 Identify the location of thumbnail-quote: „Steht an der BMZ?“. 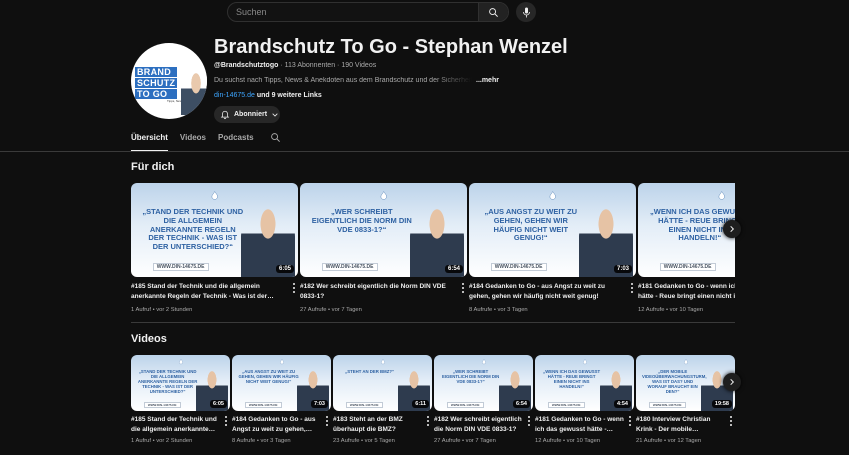
(370, 372).